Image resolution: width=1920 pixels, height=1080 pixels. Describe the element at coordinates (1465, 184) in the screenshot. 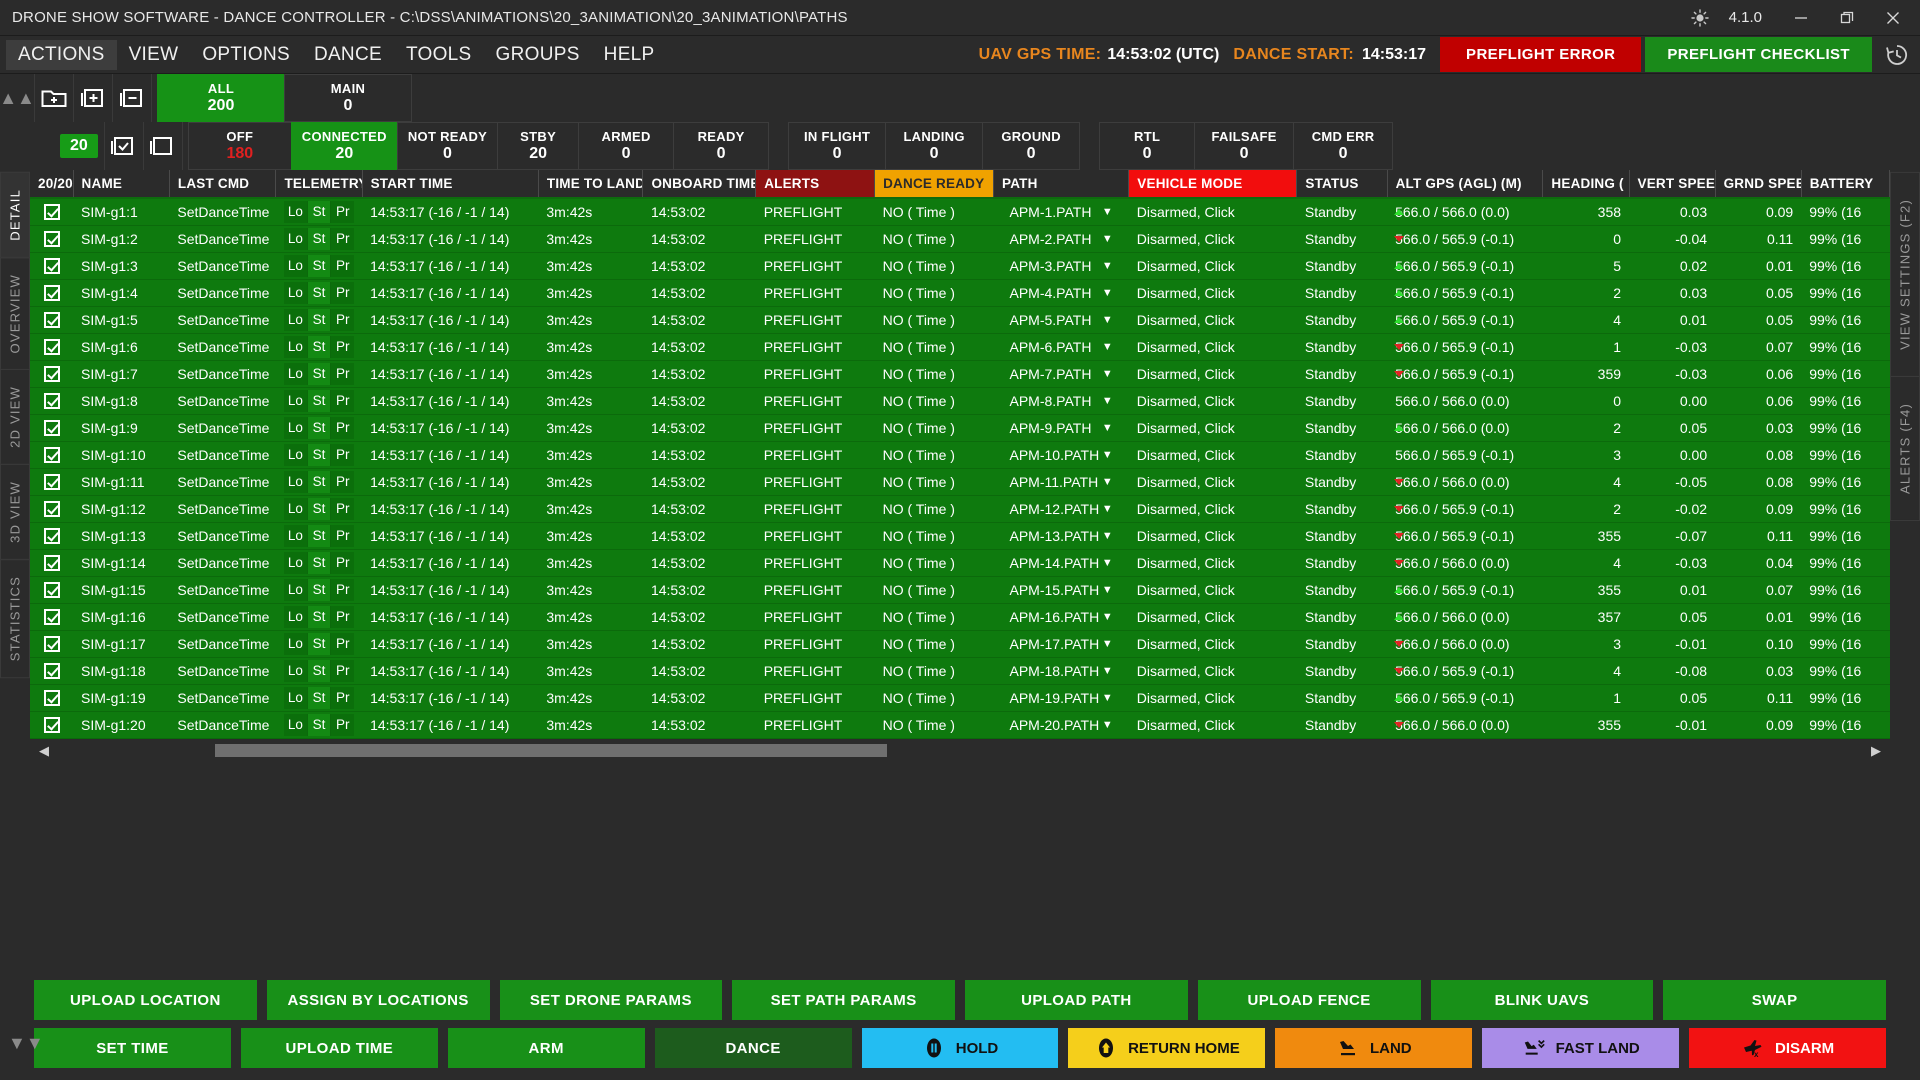

I see `header-alt-gps: ALT GPS (AGL) (M)` at that location.